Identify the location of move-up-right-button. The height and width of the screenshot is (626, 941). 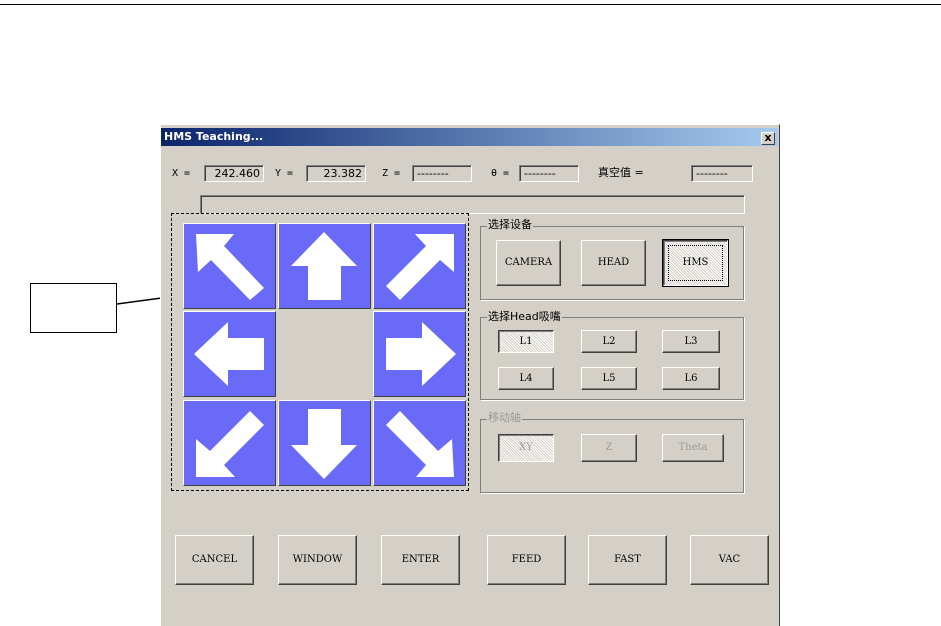
(419, 266).